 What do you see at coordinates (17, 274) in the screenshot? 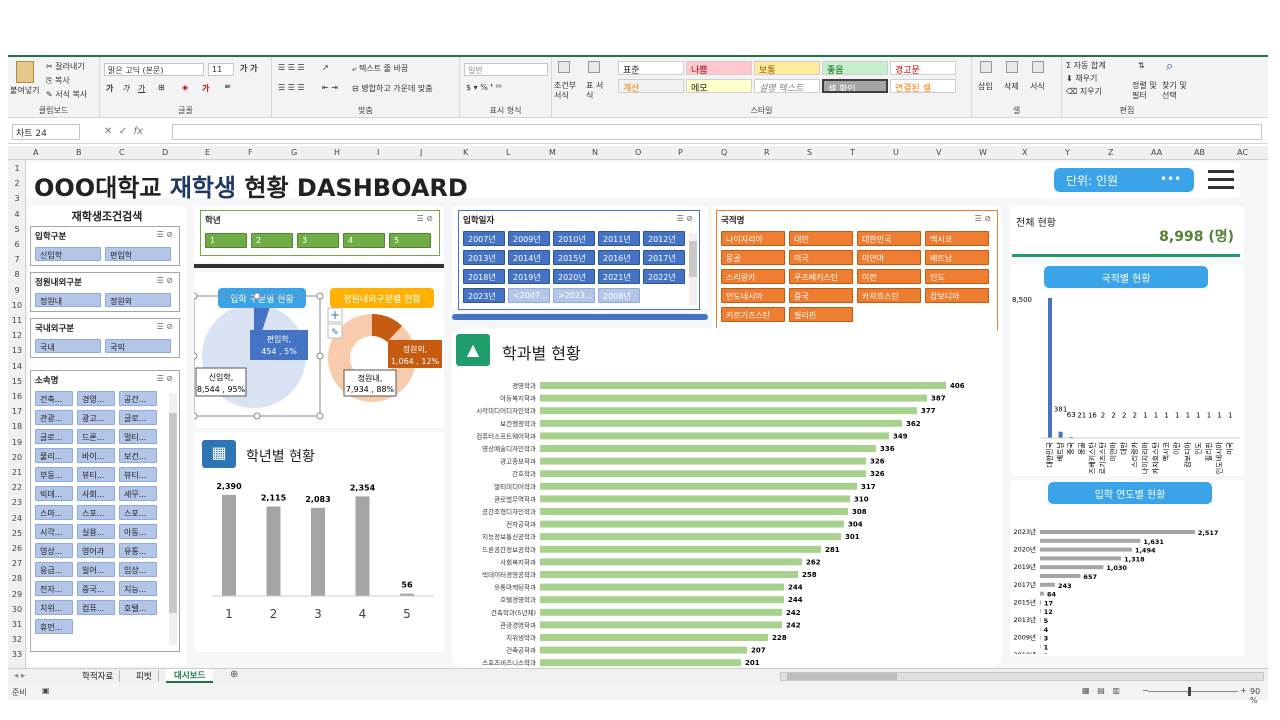
I see `row-header: 8` at bounding box center [17, 274].